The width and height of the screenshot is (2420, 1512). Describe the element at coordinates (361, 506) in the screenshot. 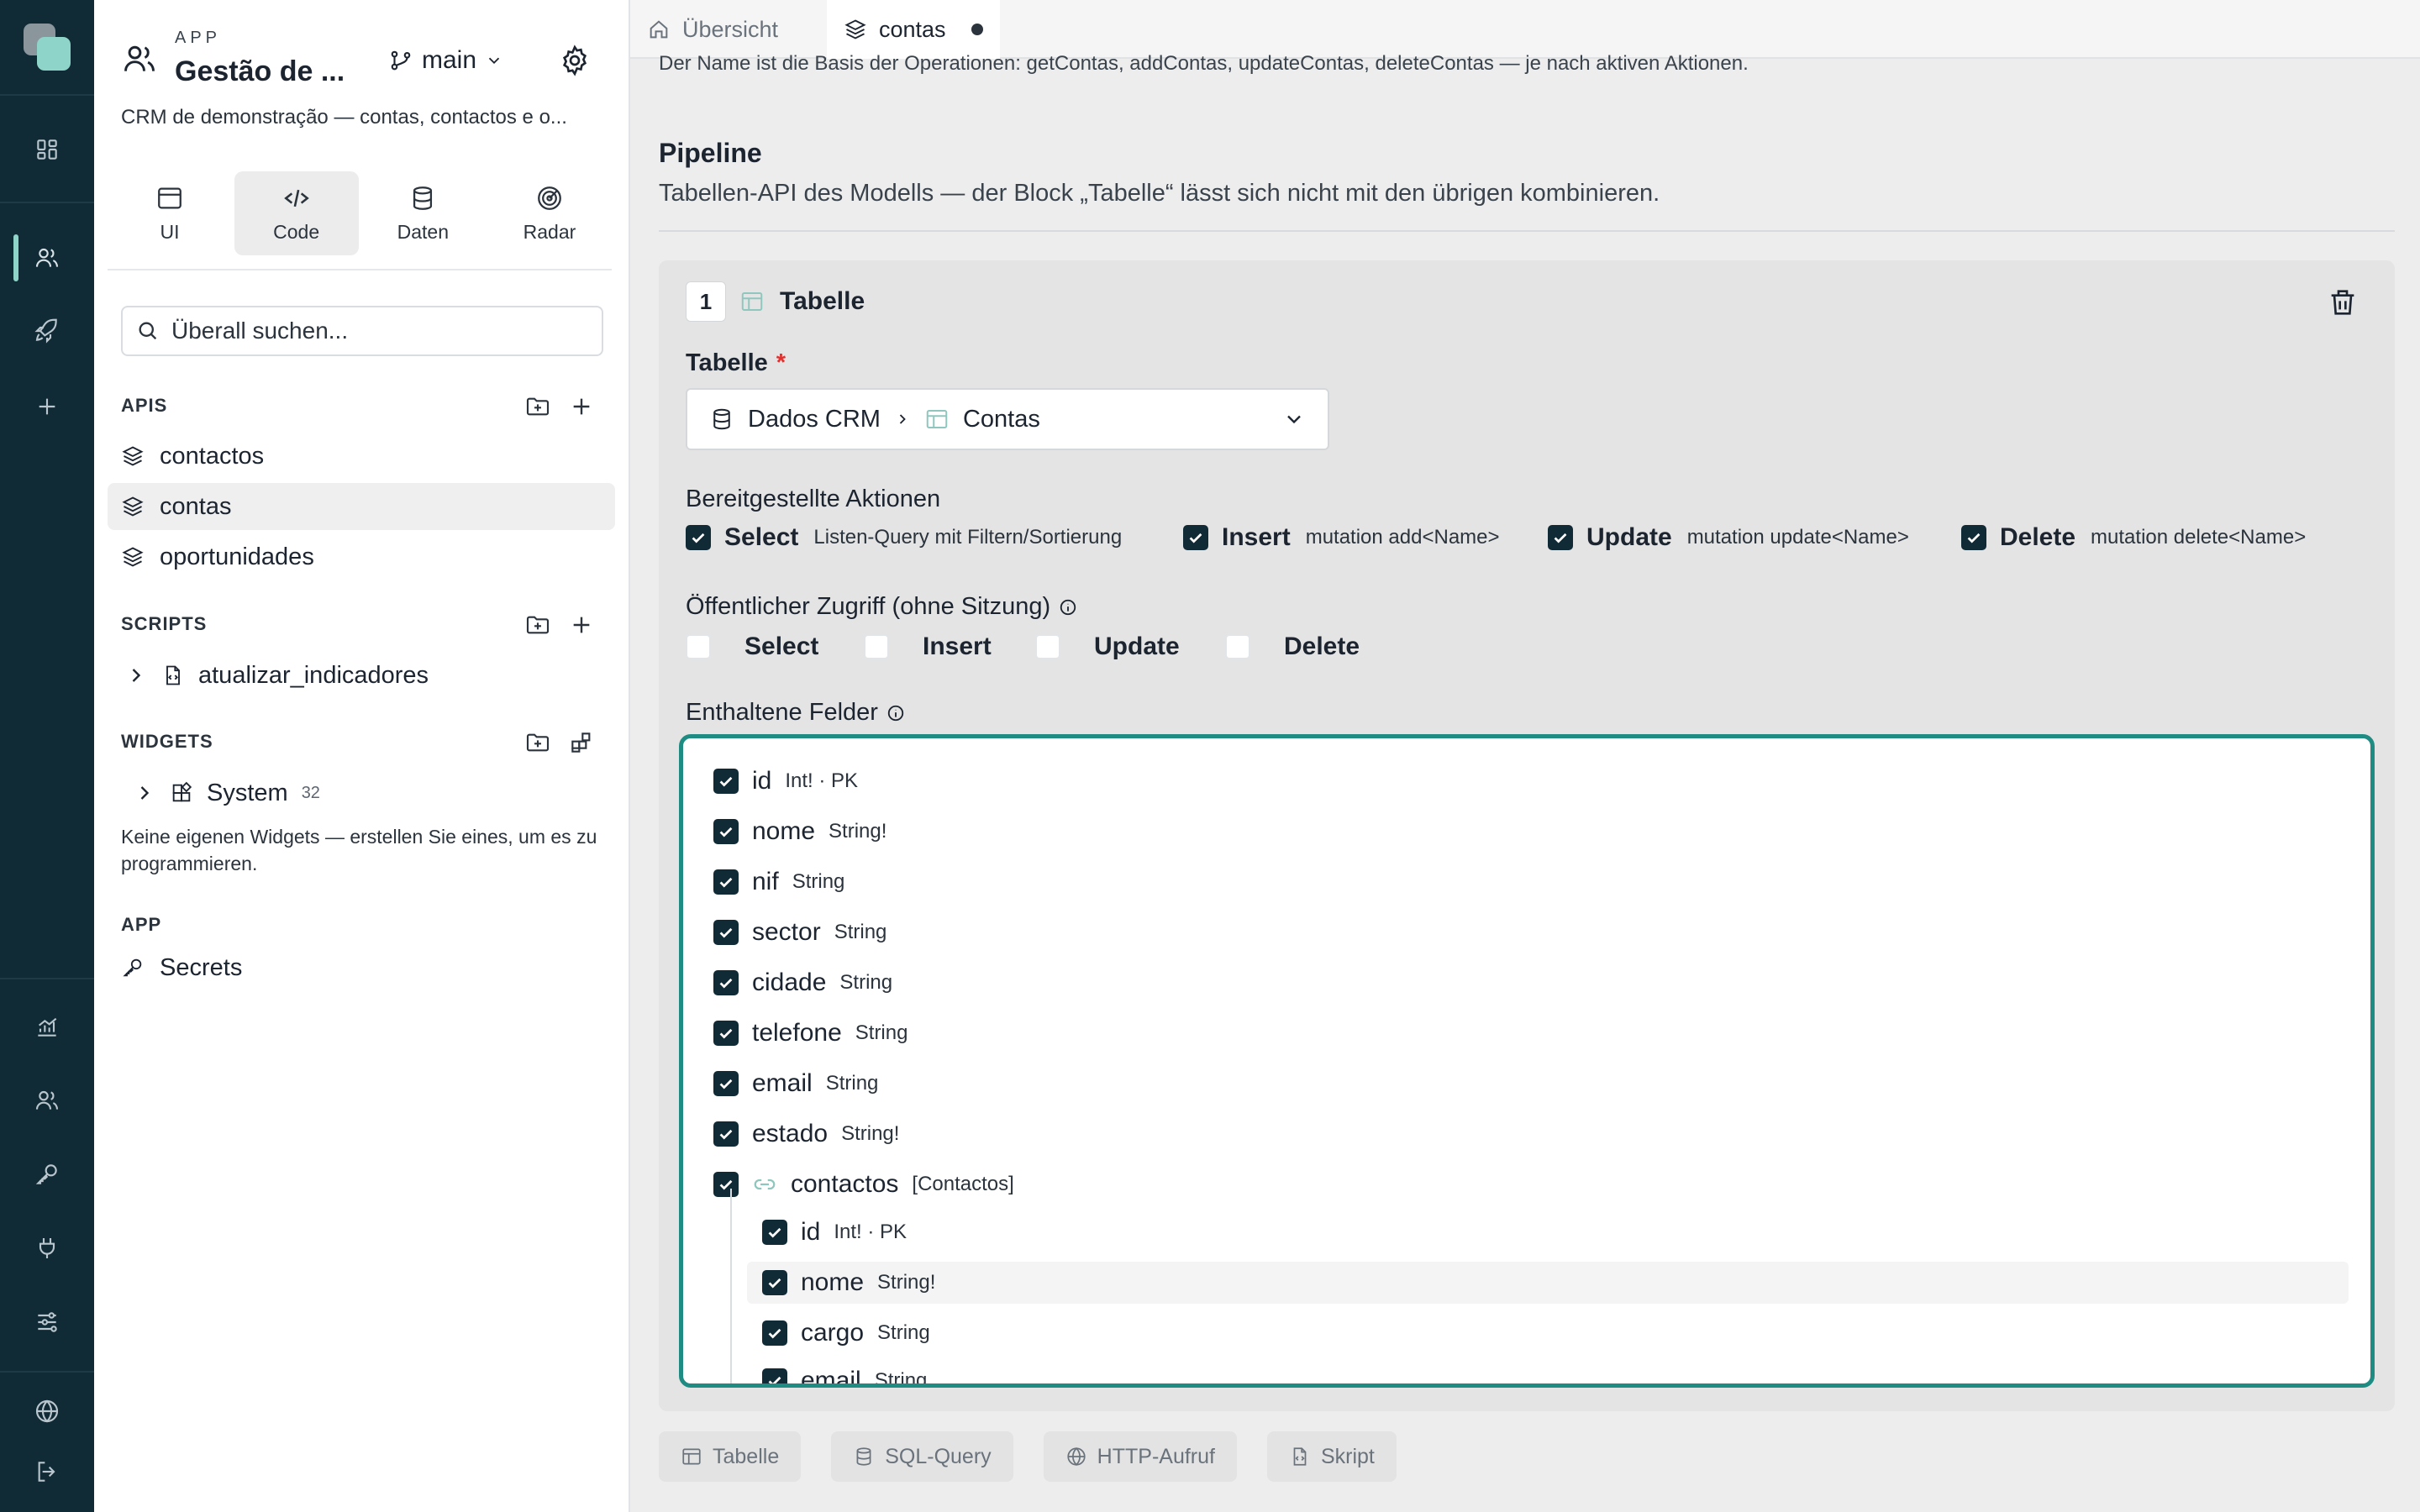

I see `tree-item-api: contas` at that location.